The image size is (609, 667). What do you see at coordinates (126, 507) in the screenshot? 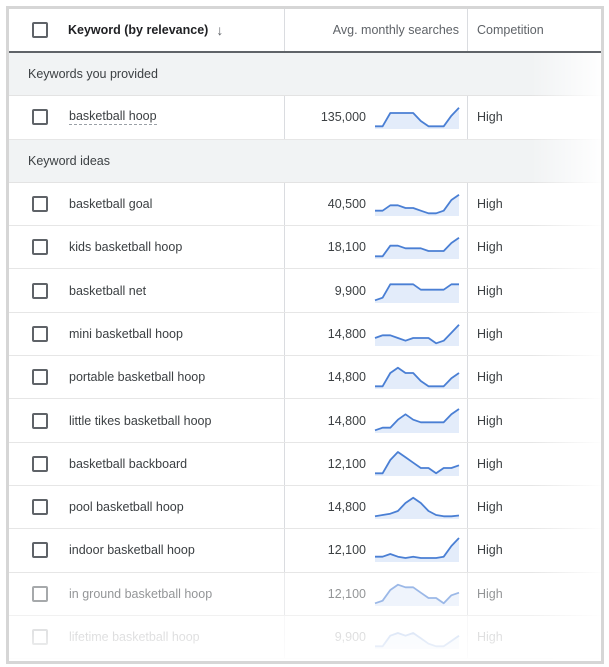
I see `keyword-text: pool basketball hoop` at bounding box center [126, 507].